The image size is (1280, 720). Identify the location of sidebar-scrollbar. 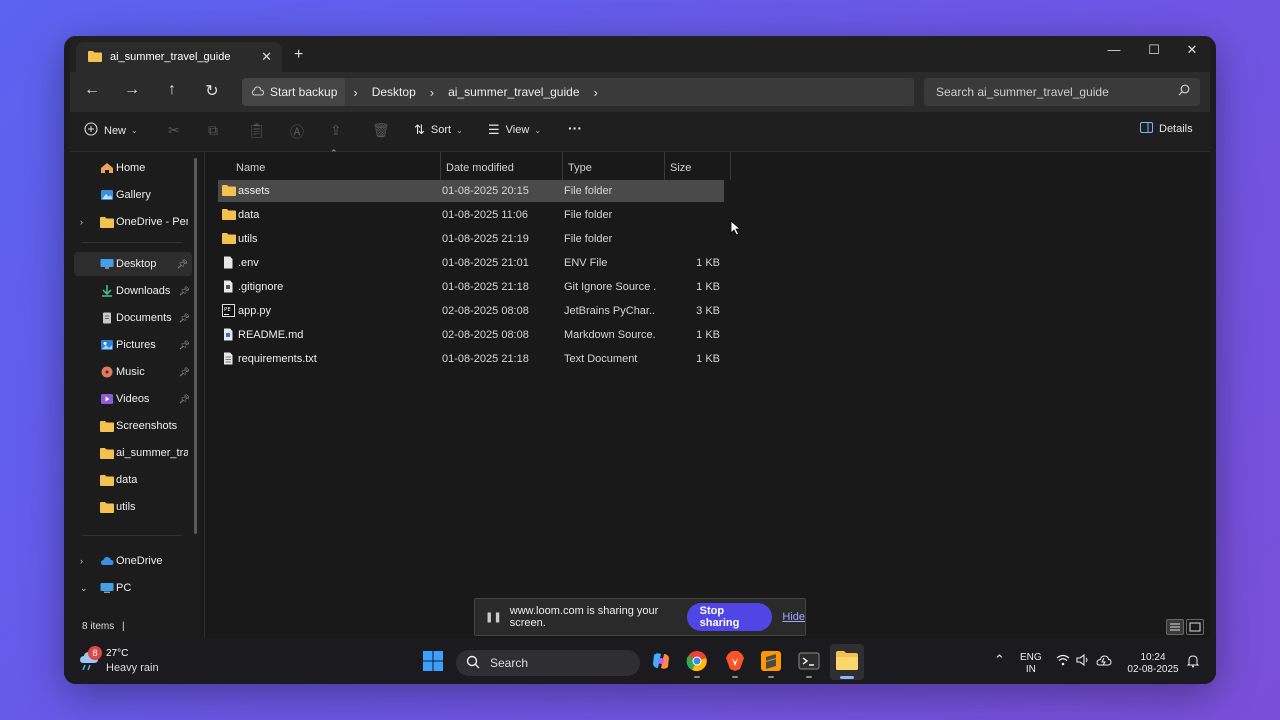
(195, 346).